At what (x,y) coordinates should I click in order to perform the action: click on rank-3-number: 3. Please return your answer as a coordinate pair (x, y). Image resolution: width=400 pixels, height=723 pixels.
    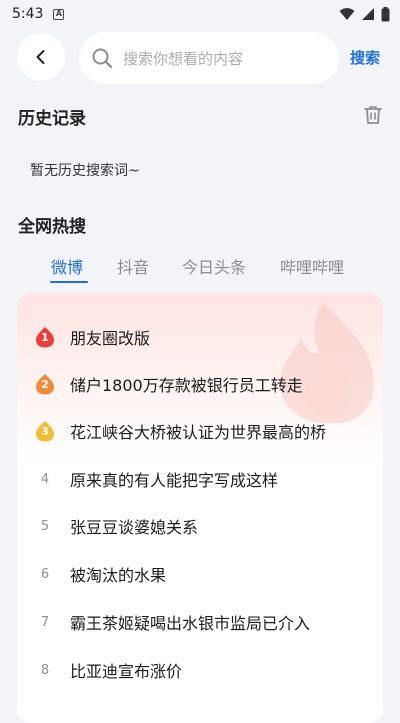
    Looking at the image, I should click on (45, 431).